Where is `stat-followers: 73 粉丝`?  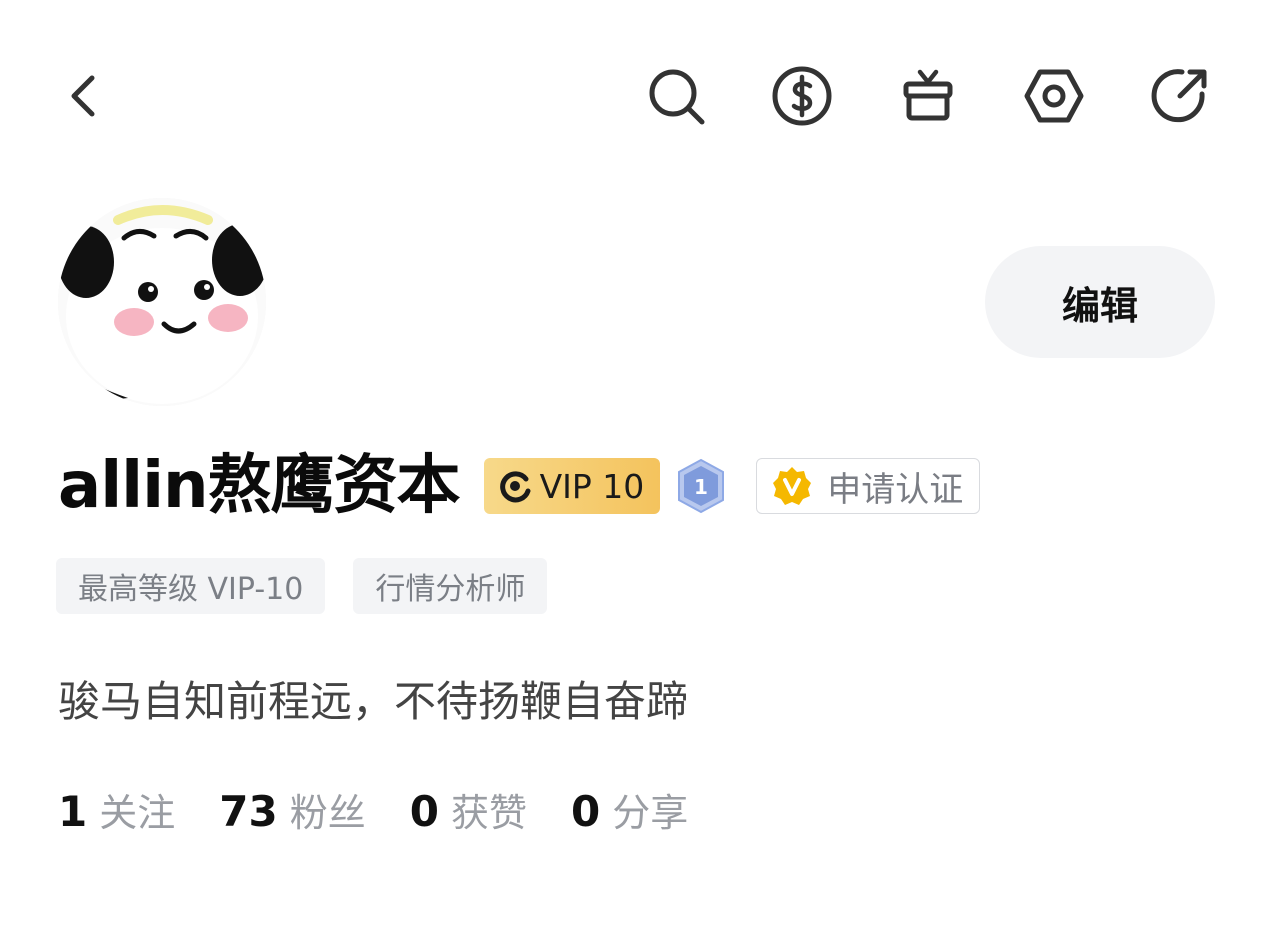
stat-followers: 73 粉丝 is located at coordinates (292, 809).